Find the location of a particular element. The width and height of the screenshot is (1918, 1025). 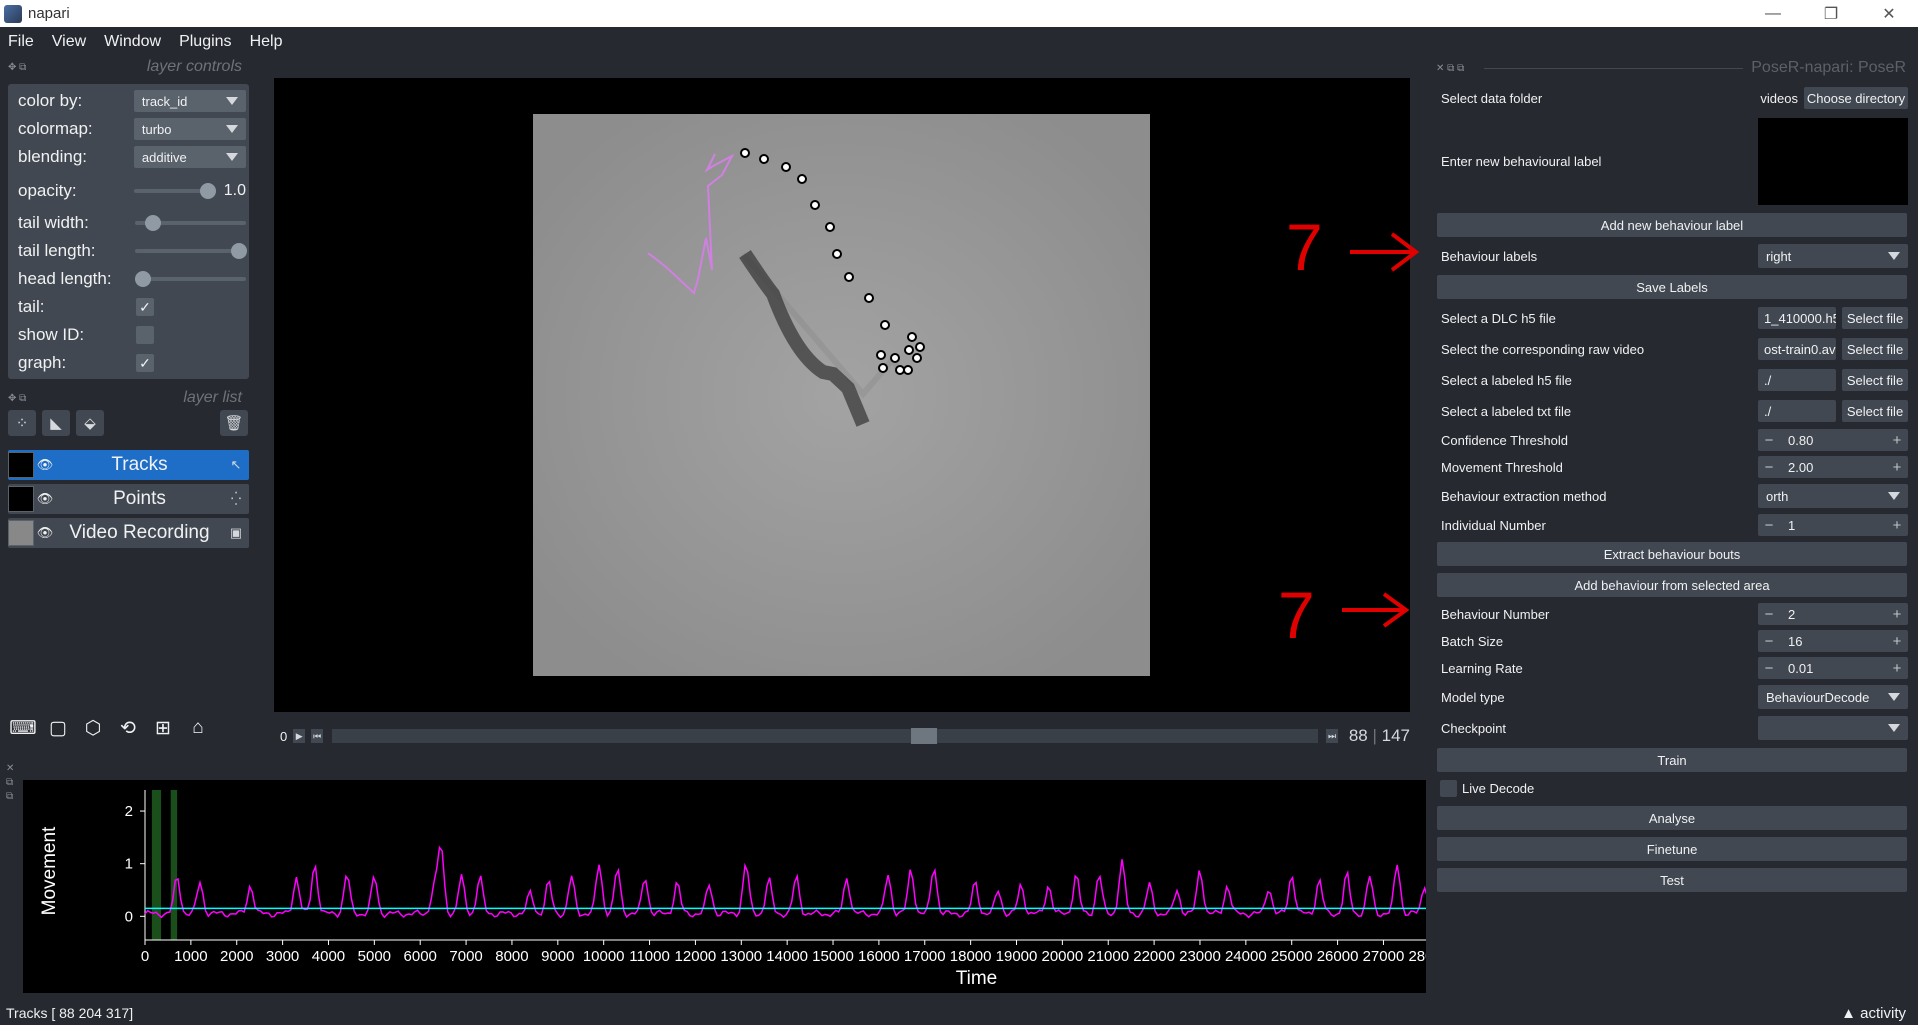

layer-item-tracks: 👁 Tracks ↖ is located at coordinates (128, 465).